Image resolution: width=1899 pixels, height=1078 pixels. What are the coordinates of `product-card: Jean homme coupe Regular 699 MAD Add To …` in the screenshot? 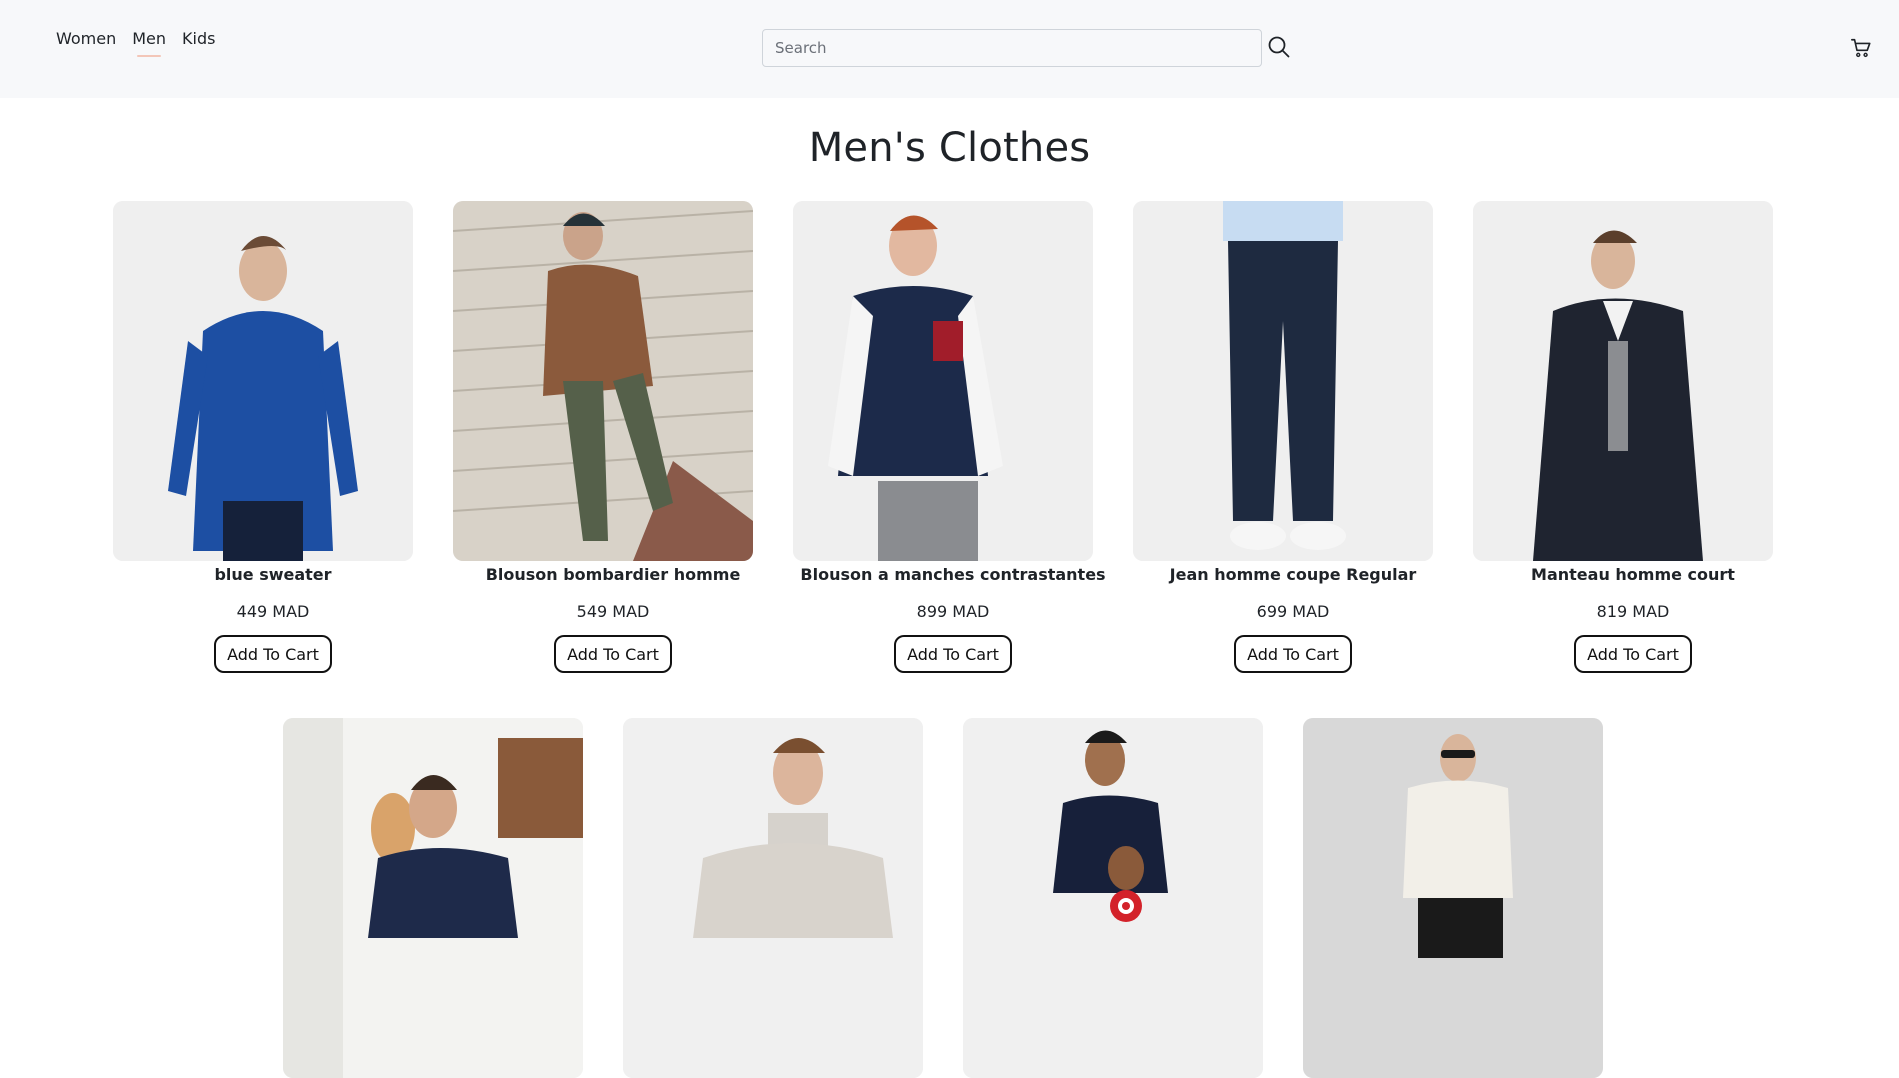 It's located at (1283, 437).